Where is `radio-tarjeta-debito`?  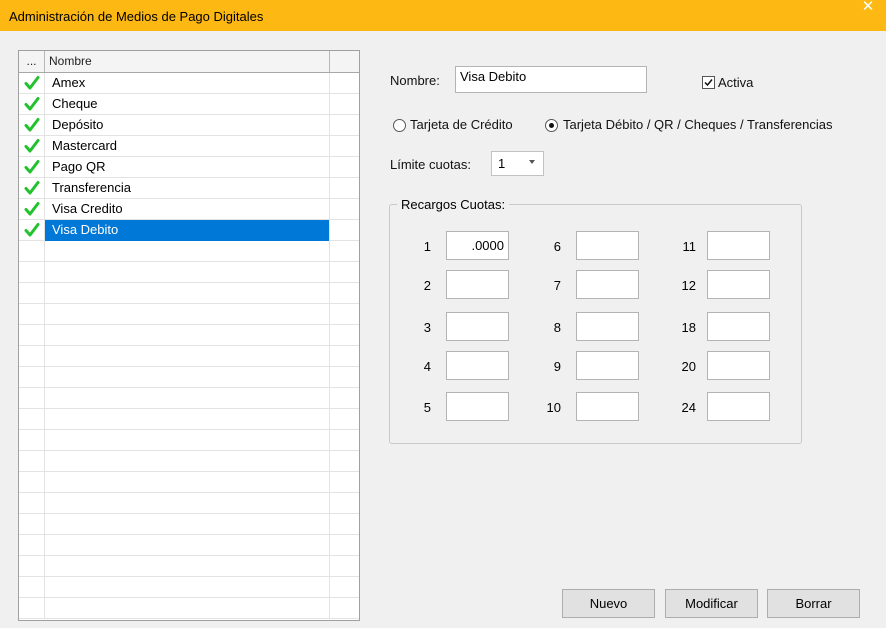 radio-tarjeta-debito is located at coordinates (551, 125).